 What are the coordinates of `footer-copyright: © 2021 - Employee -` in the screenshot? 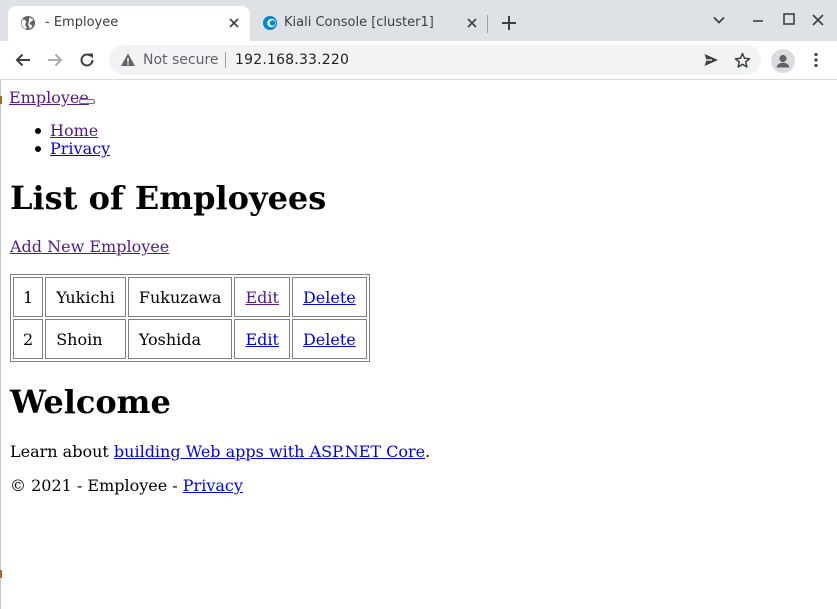 It's located at (96, 485).